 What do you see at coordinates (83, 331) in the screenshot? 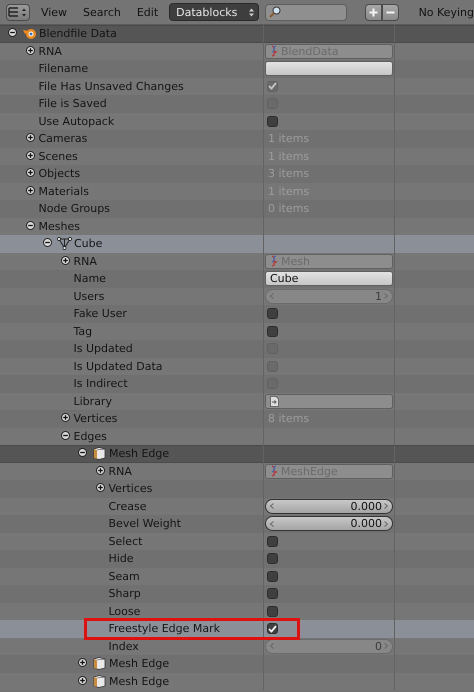
I see `row-label: Tag` at bounding box center [83, 331].